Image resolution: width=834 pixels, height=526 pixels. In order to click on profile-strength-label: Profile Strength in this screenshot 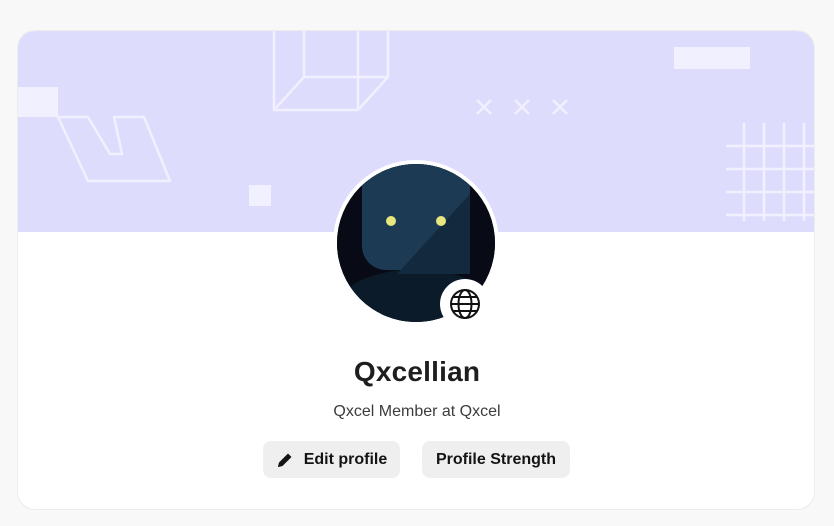, I will do `click(495, 459)`.